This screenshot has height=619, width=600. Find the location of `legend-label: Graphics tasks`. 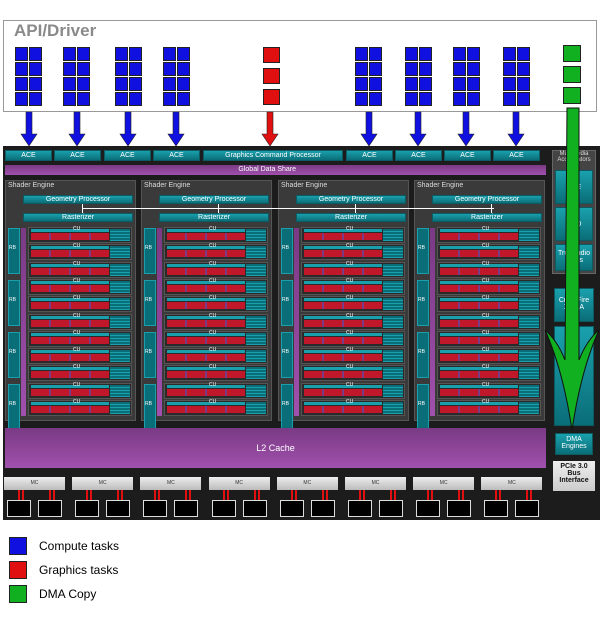

legend-label: Graphics tasks is located at coordinates (79, 570).